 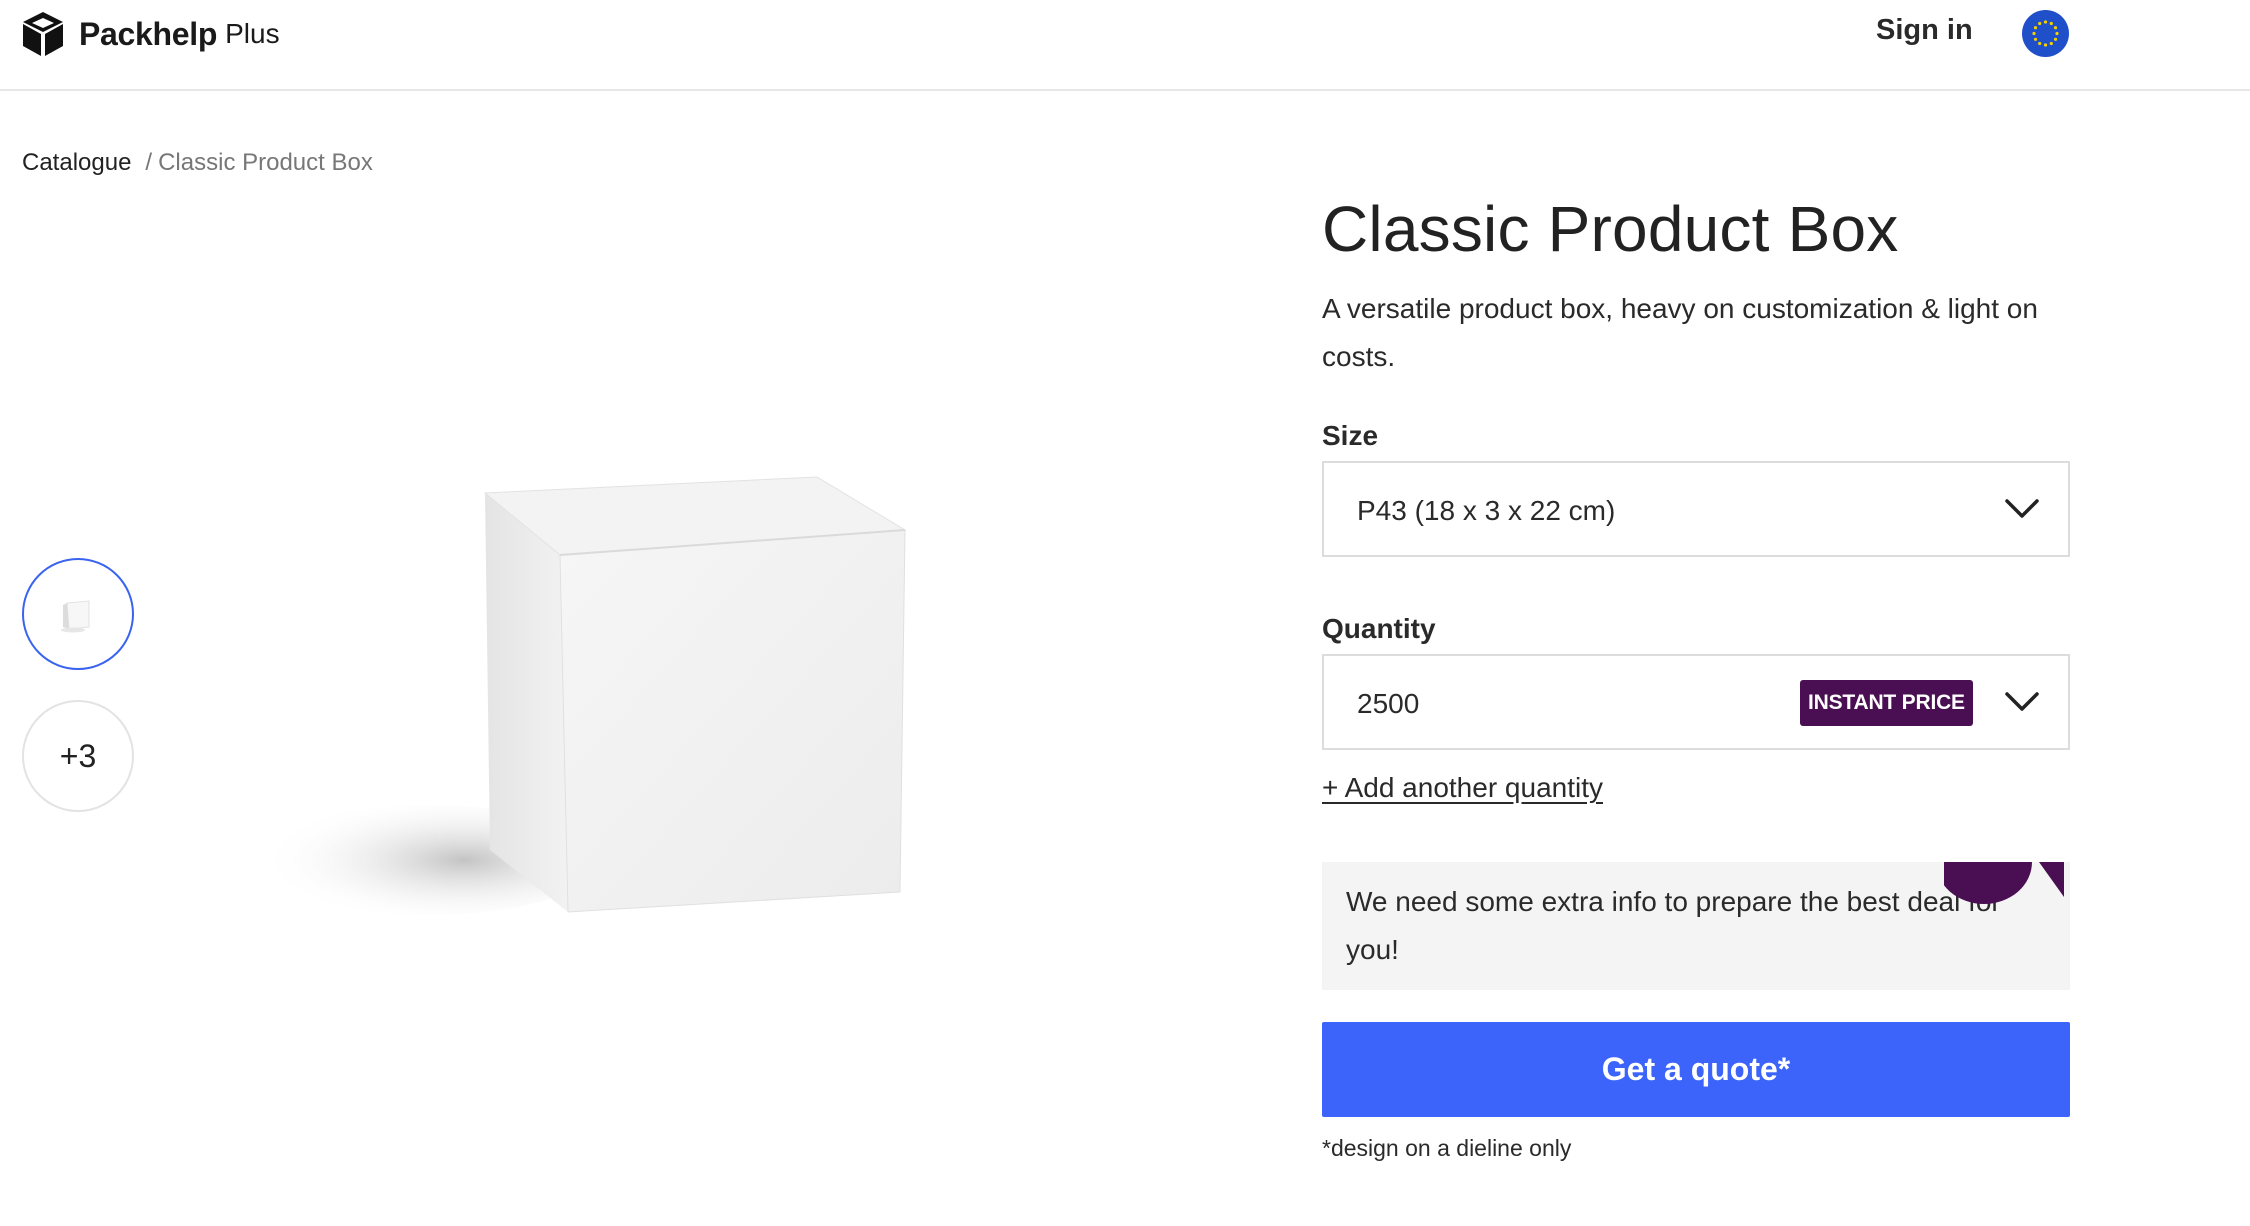 I want to click on gallery-more-button: +3, so click(x=78, y=756).